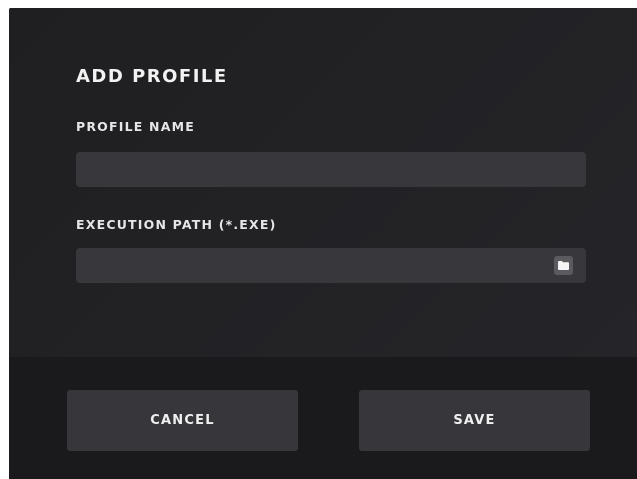  I want to click on browse-folder-button, so click(563, 265).